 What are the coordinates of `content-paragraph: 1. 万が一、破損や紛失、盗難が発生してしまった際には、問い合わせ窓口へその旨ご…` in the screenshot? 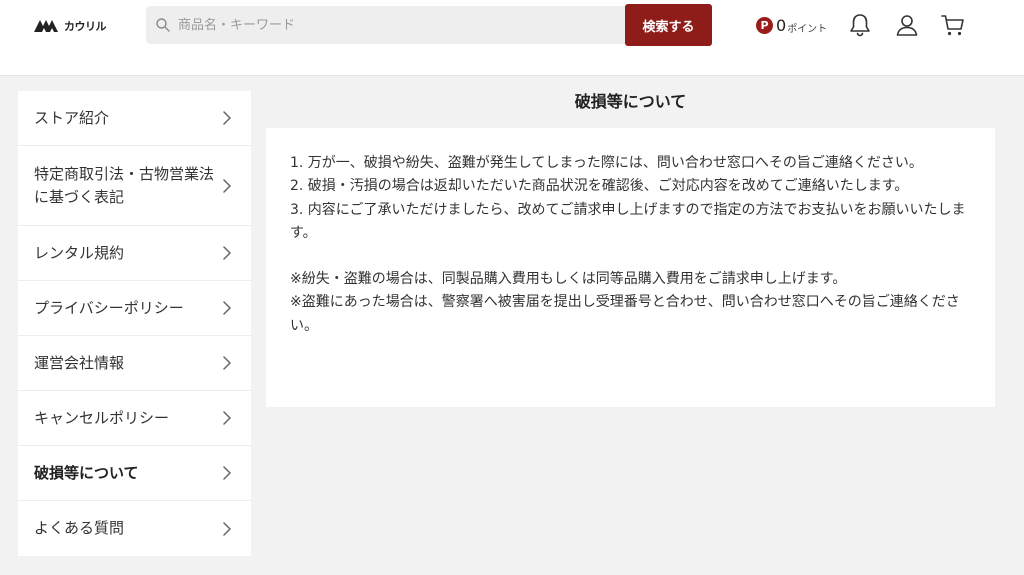 It's located at (606, 163).